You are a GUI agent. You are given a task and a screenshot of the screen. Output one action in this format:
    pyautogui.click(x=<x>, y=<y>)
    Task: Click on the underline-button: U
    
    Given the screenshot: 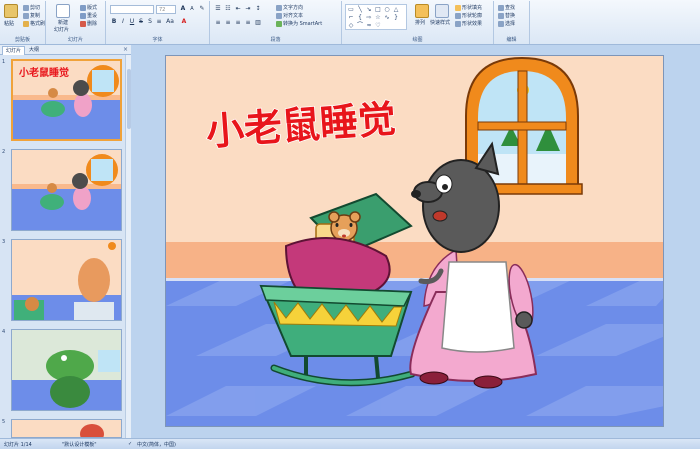 What is the action you would take?
    pyautogui.click(x=132, y=22)
    